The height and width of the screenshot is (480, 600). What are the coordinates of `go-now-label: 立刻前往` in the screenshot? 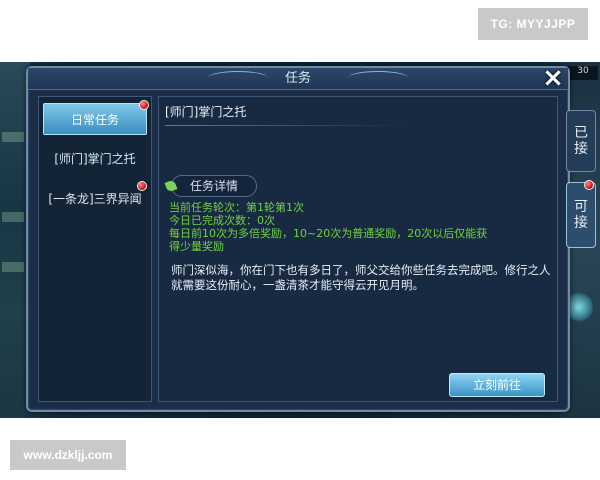 It's located at (496, 385).